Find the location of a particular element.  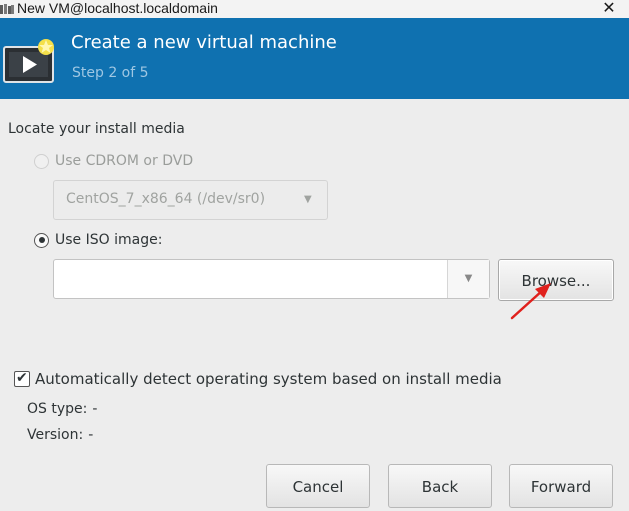

iso-path-combo: ▼ is located at coordinates (271, 279).